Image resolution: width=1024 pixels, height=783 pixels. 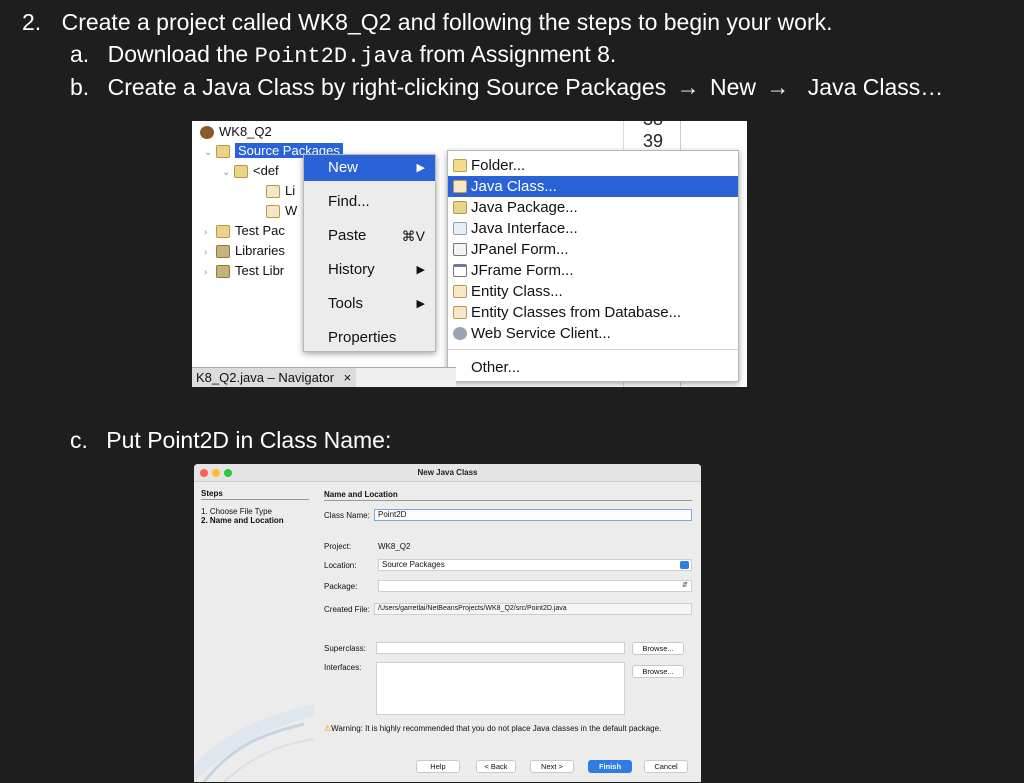 What do you see at coordinates (79, 440) in the screenshot?
I see `step-c-letter: c.` at bounding box center [79, 440].